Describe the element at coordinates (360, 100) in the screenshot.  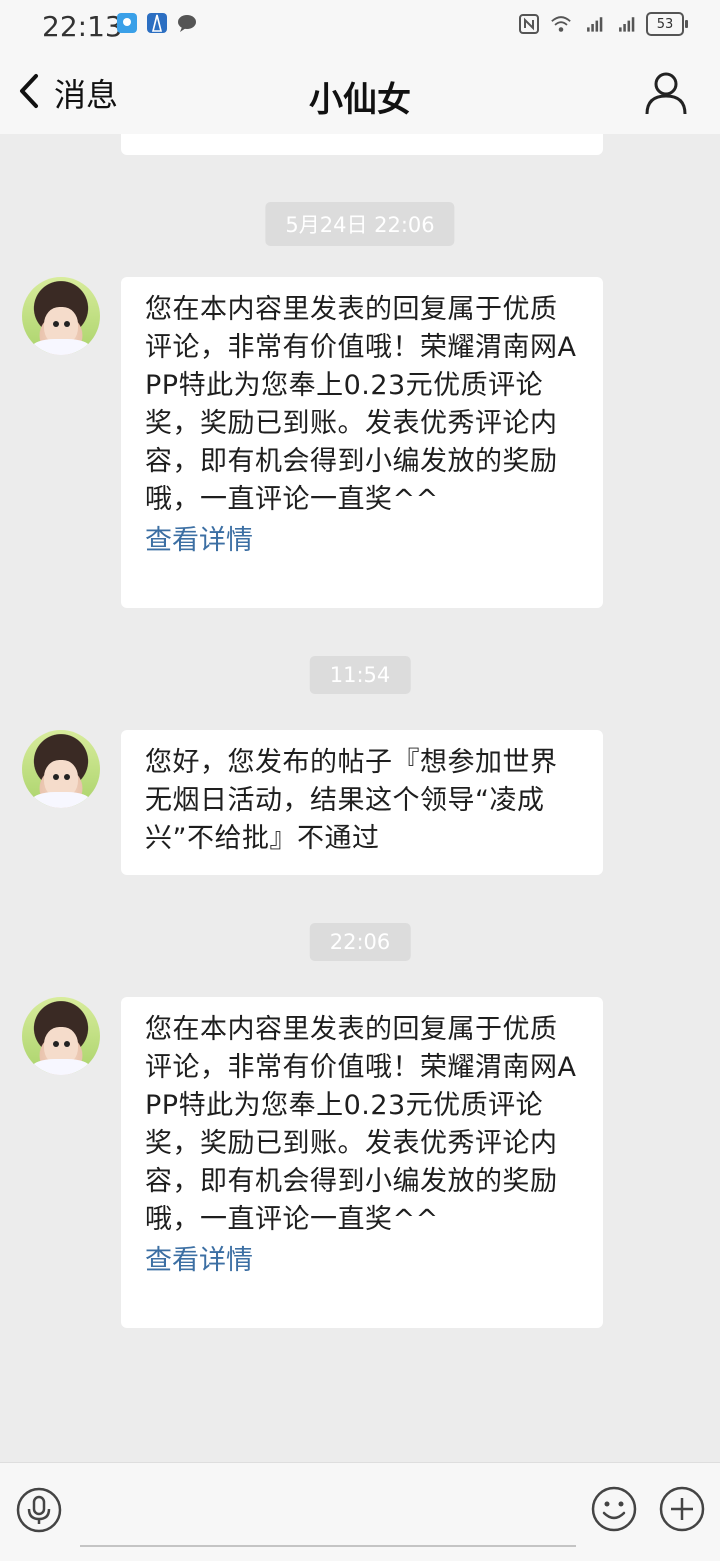
I see `page-title: 小仙女` at that location.